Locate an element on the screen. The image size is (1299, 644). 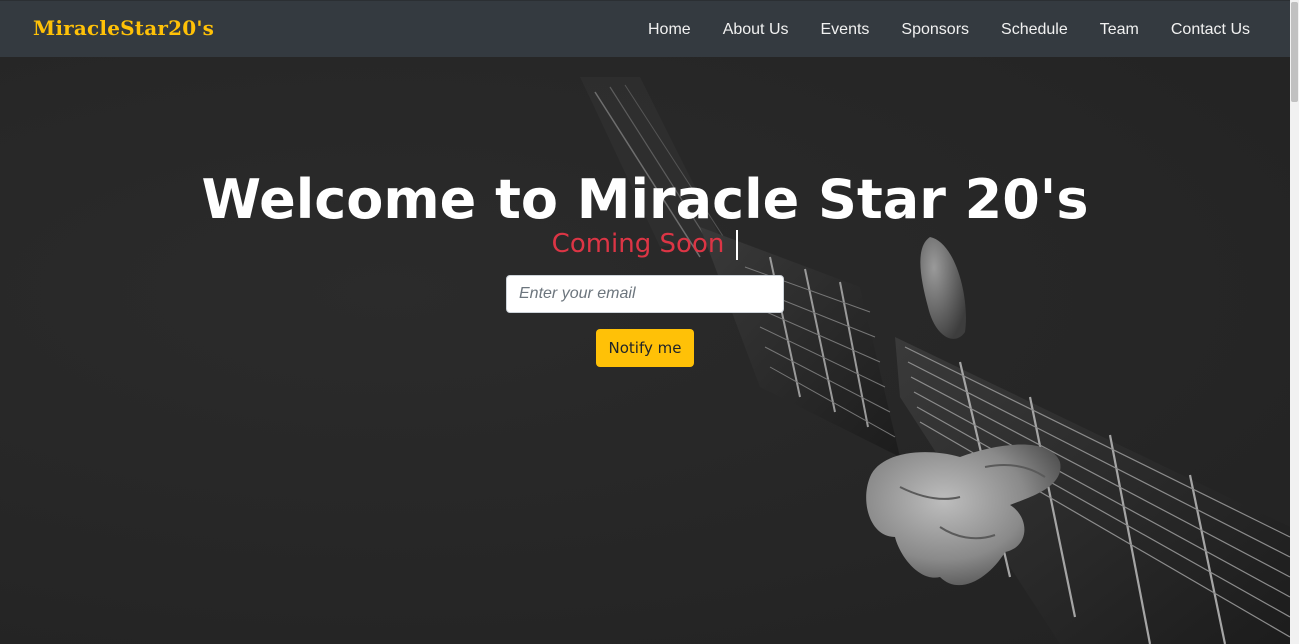
nav-link-team: Team is located at coordinates (1119, 30).